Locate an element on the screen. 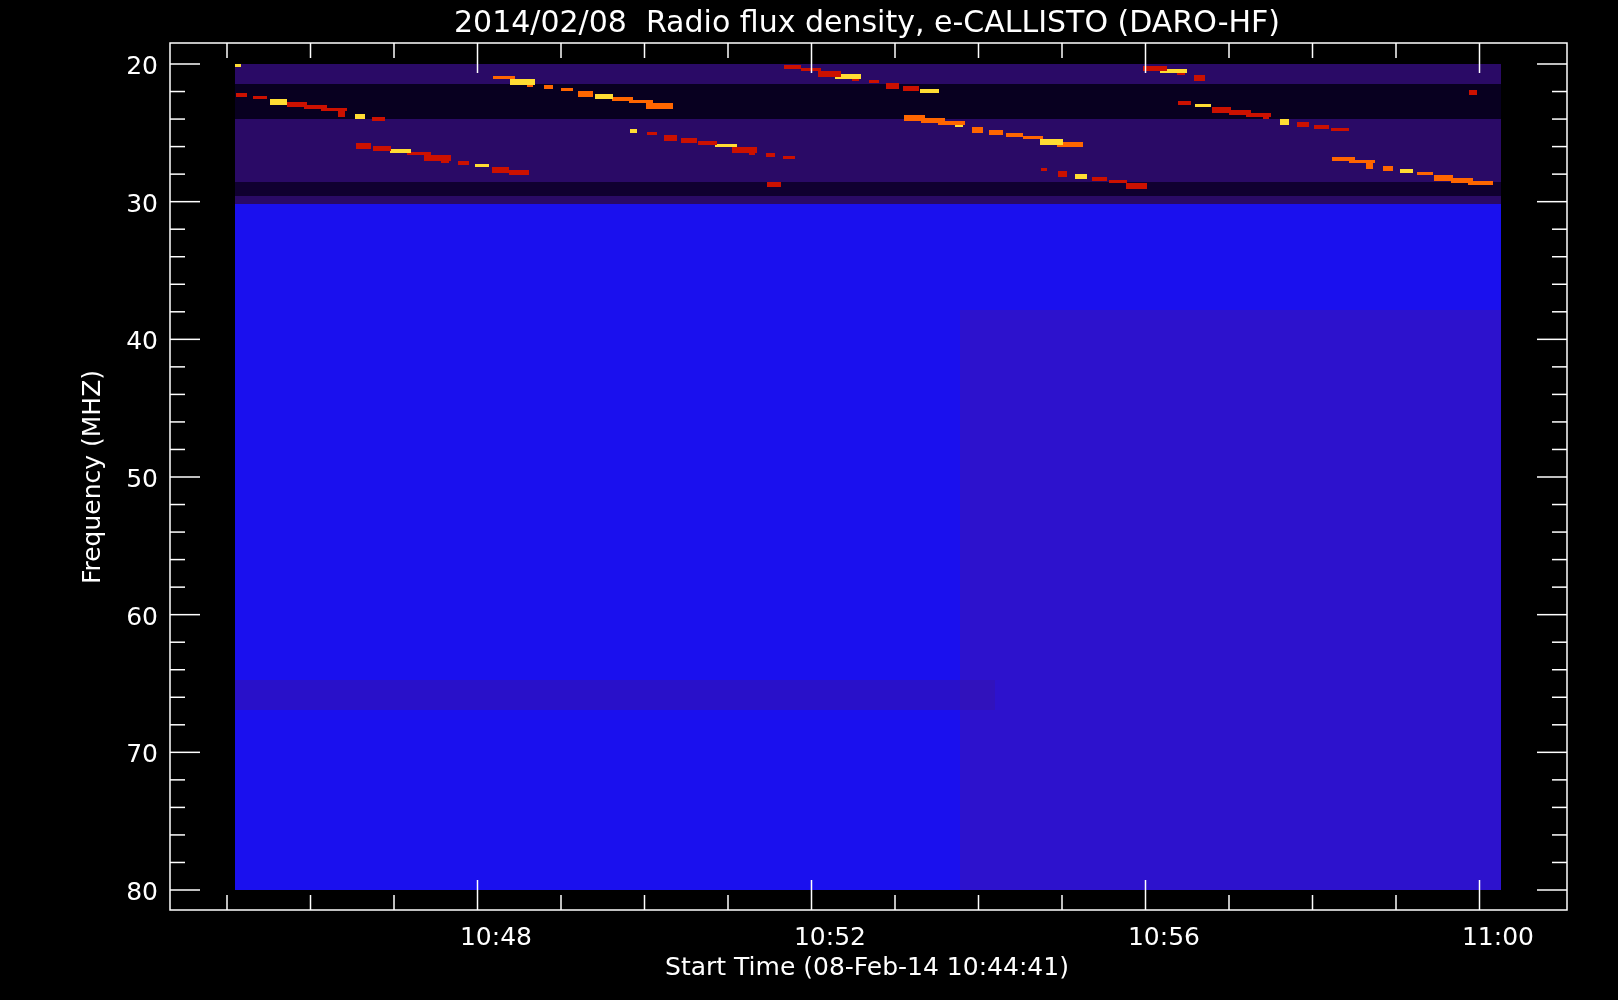 Image resolution: width=1618 pixels, height=1000 pixels. chart-title: 2014/02/08 Radio flux density, e-CALLISTO (DARO-HF) is located at coordinates (867, 21).